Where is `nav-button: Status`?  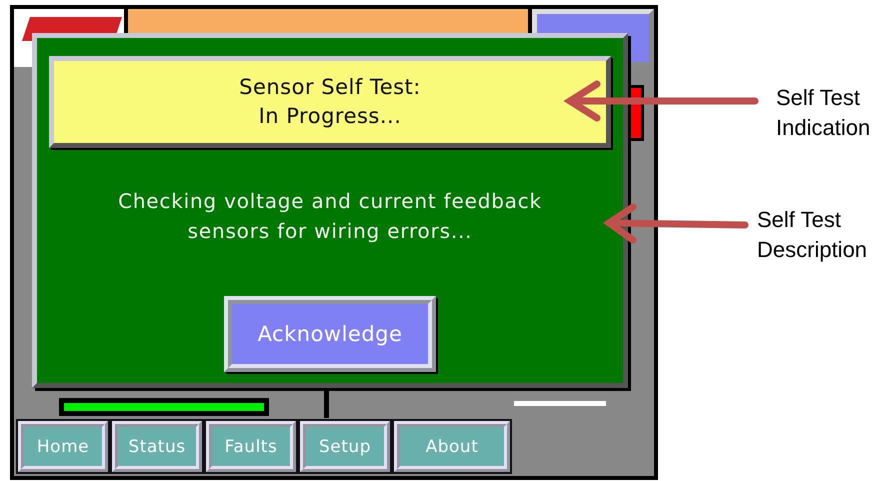 nav-button: Status is located at coordinates (157, 446).